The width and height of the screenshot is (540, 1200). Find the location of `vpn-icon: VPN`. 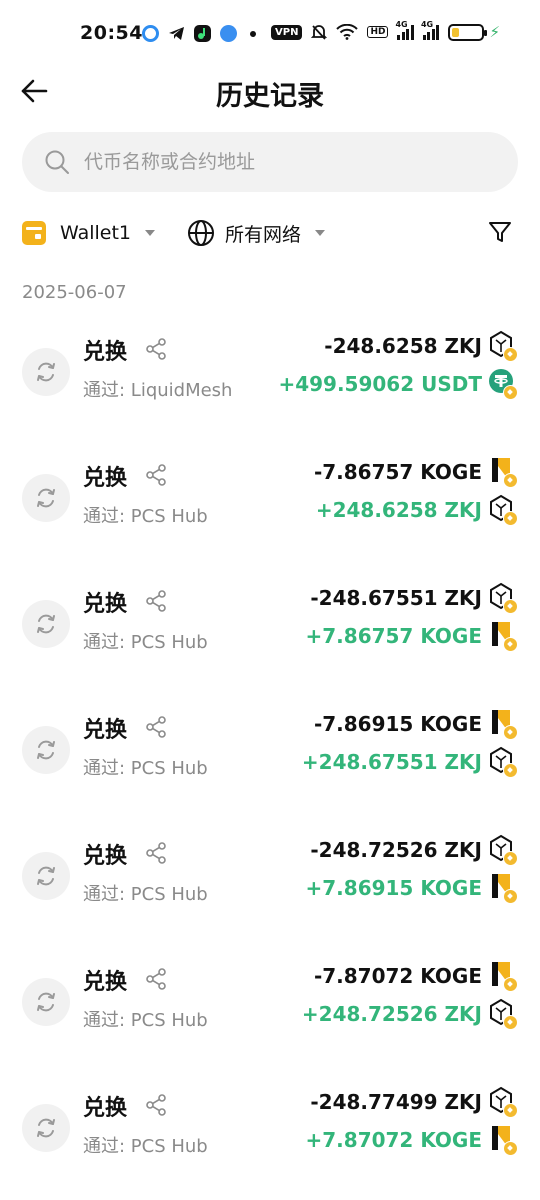

vpn-icon: VPN is located at coordinates (287, 32).